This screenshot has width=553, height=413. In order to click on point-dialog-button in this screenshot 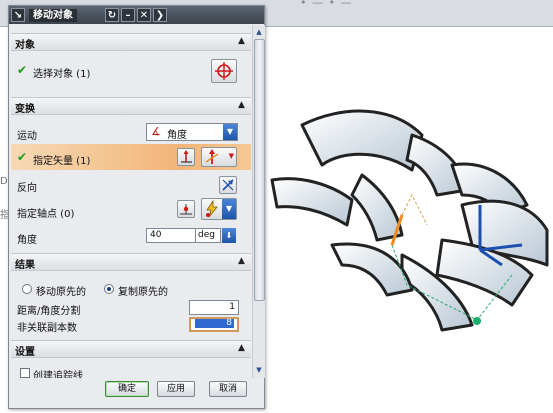, I will do `click(186, 209)`.